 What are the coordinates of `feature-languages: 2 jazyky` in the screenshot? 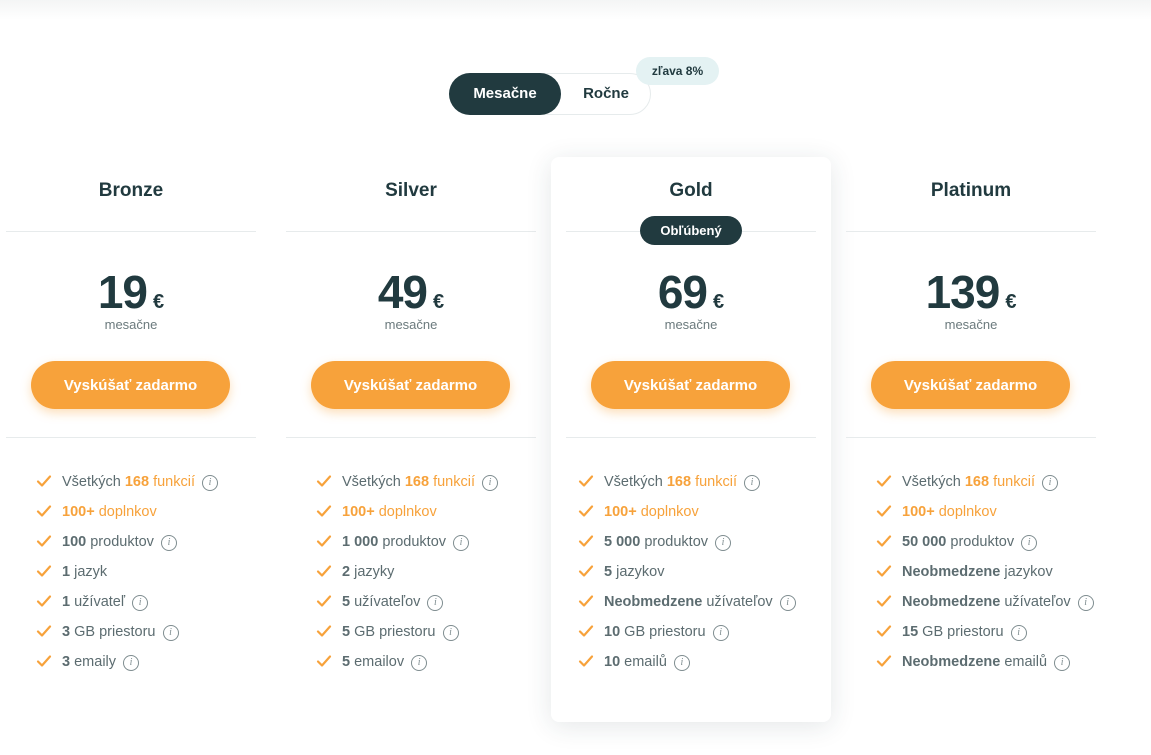 It's located at (407, 576).